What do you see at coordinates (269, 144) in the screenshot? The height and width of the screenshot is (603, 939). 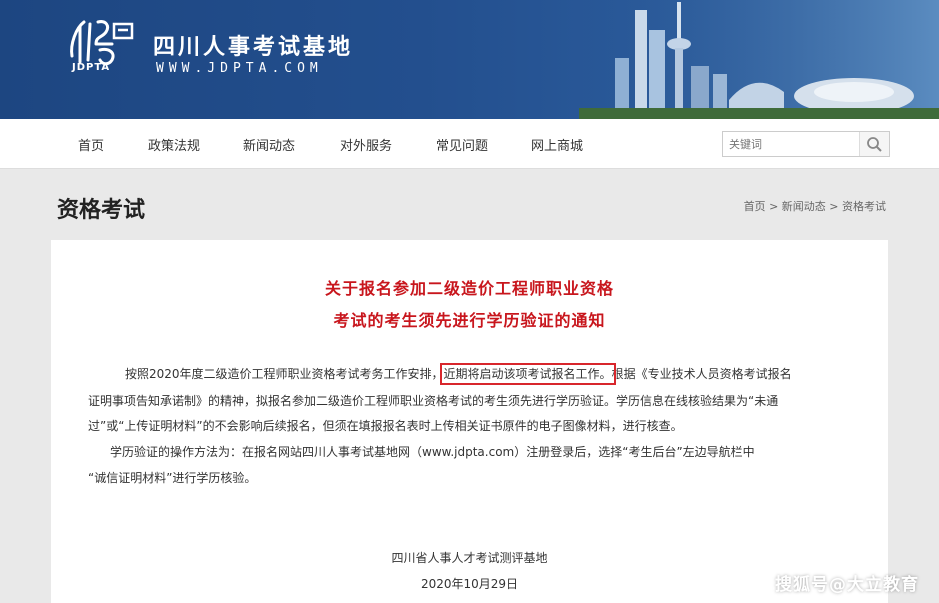 I see `nav-item-news: 新闻动态` at bounding box center [269, 144].